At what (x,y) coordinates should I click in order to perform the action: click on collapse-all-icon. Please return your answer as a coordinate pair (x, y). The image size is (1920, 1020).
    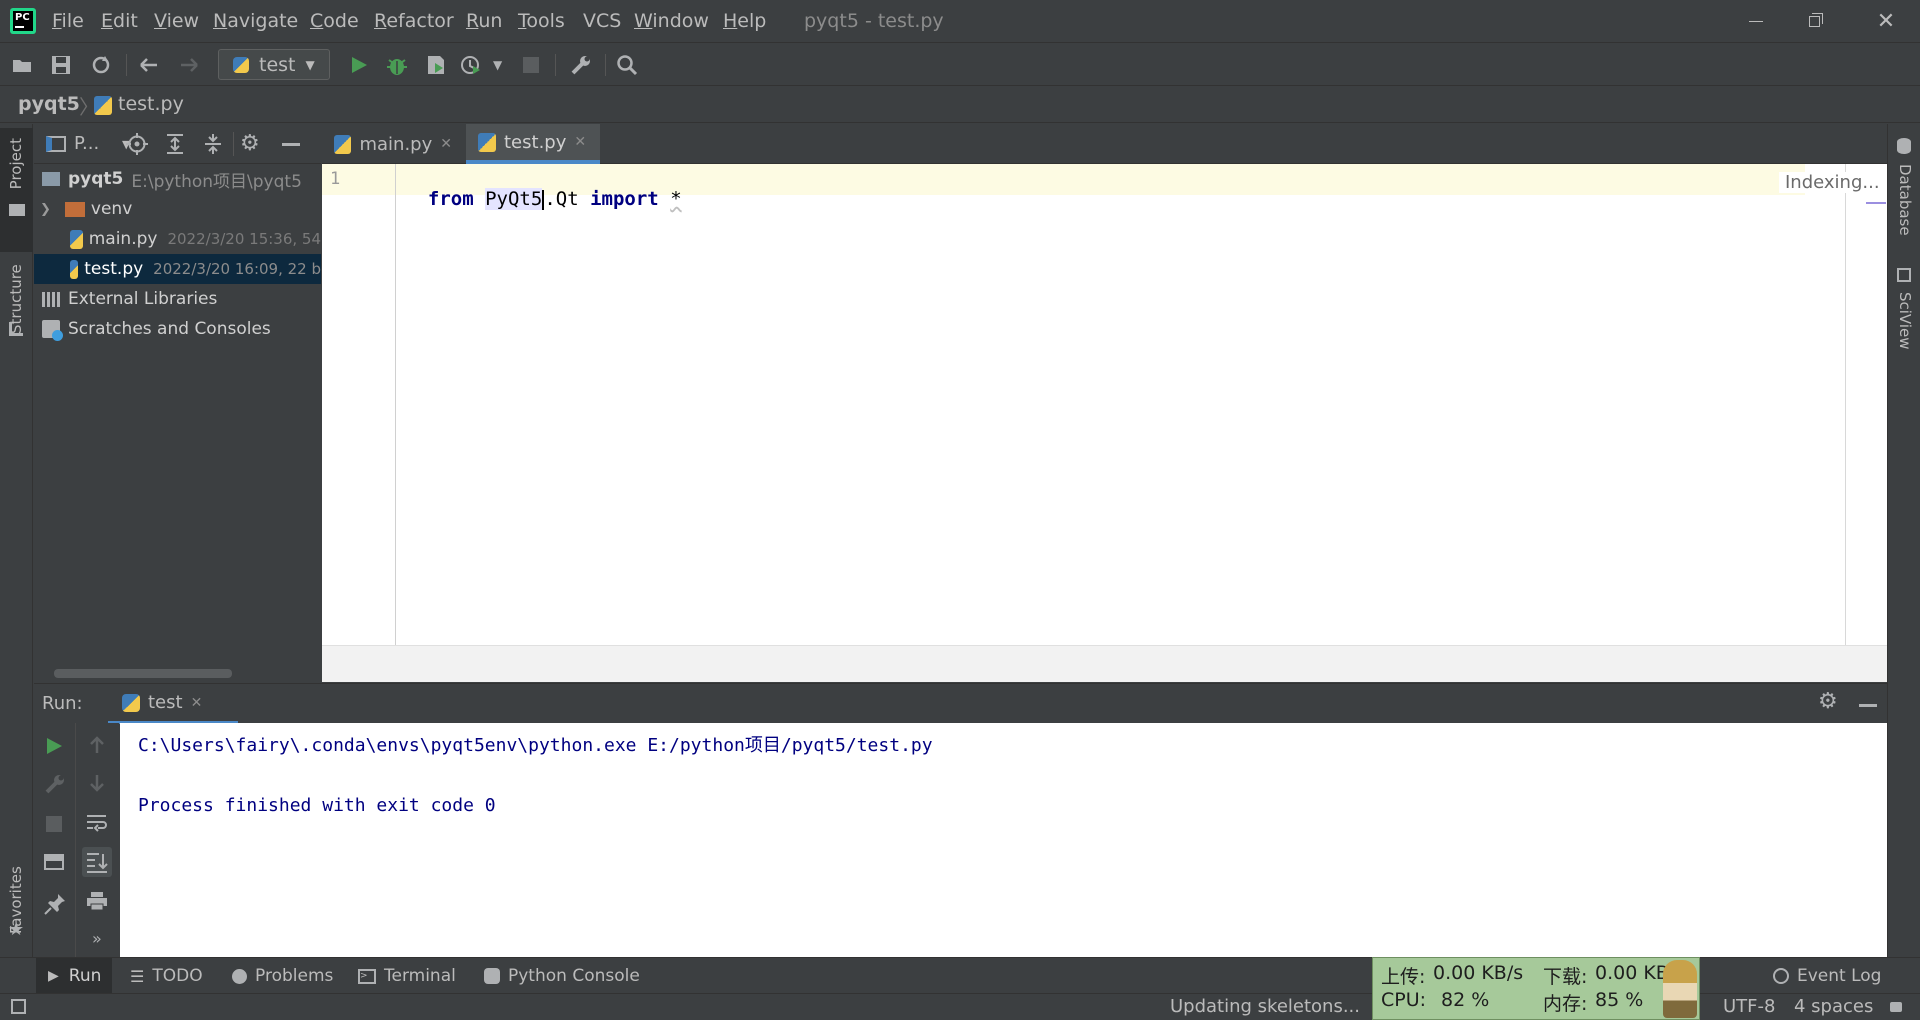
    Looking at the image, I should click on (213, 144).